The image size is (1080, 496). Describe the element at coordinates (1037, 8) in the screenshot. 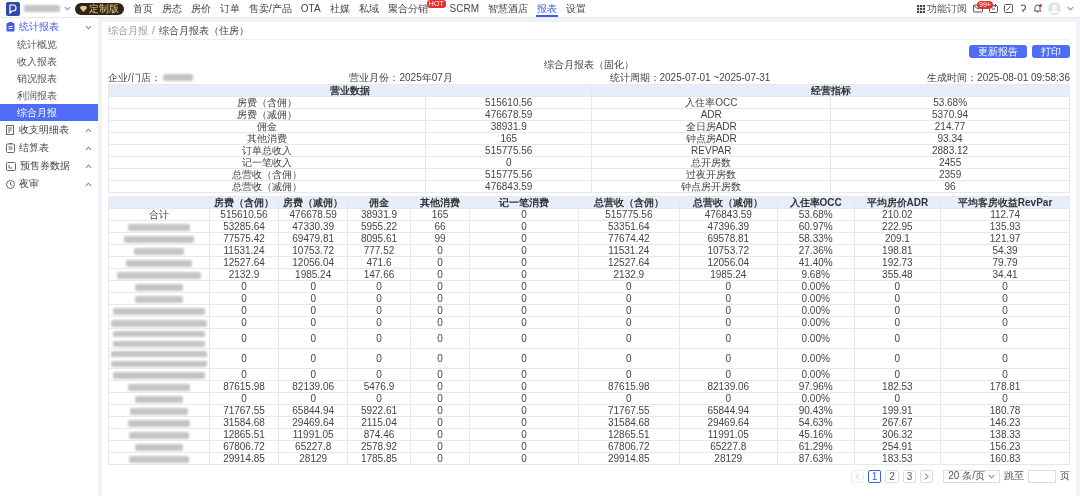

I see `bell-icon` at that location.